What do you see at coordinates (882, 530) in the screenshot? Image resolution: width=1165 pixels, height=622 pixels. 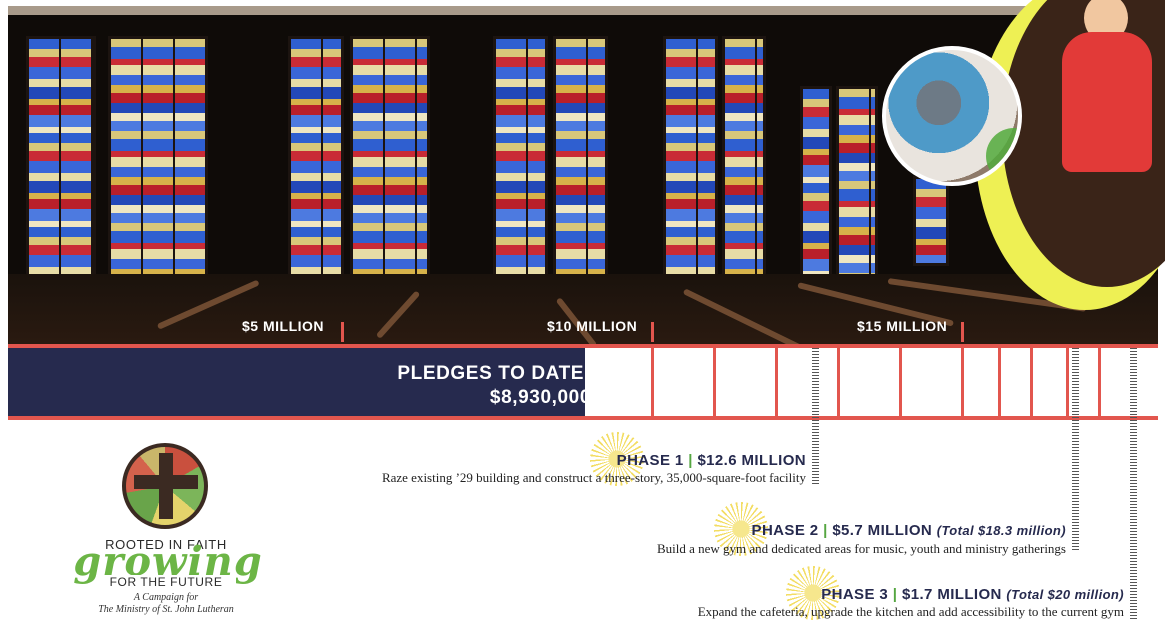 I see `phase2-amount: $5.7 MILLION` at bounding box center [882, 530].